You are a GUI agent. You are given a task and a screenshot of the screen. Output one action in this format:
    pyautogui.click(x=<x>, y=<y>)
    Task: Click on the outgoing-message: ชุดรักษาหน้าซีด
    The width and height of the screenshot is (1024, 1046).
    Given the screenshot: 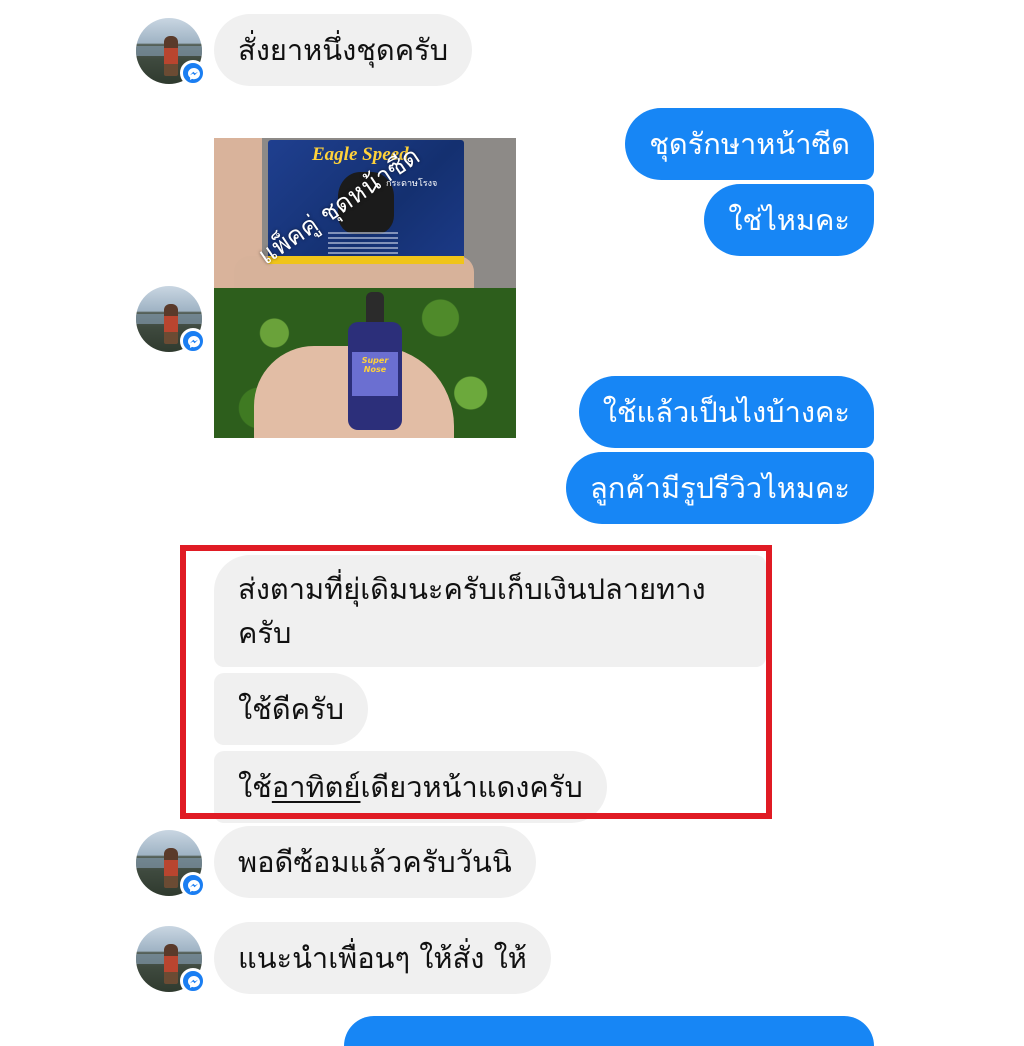 What is the action you would take?
    pyautogui.click(x=749, y=144)
    